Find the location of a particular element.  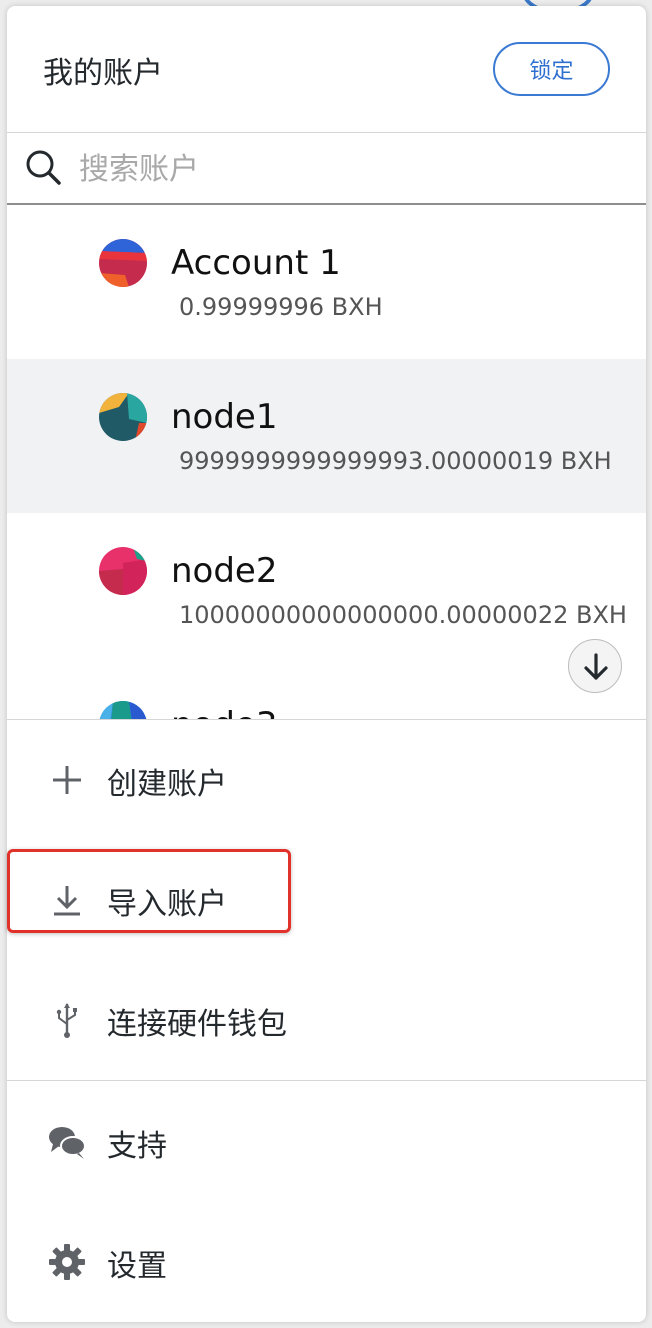

connect-hardware-wallet-label: 连接硬件钱包 is located at coordinates (197, 1024).